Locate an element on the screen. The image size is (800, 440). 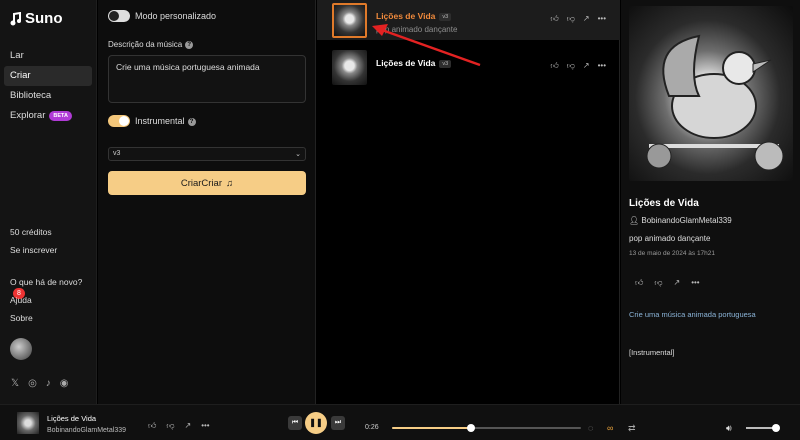
version-value: v3 is located at coordinates (117, 153).